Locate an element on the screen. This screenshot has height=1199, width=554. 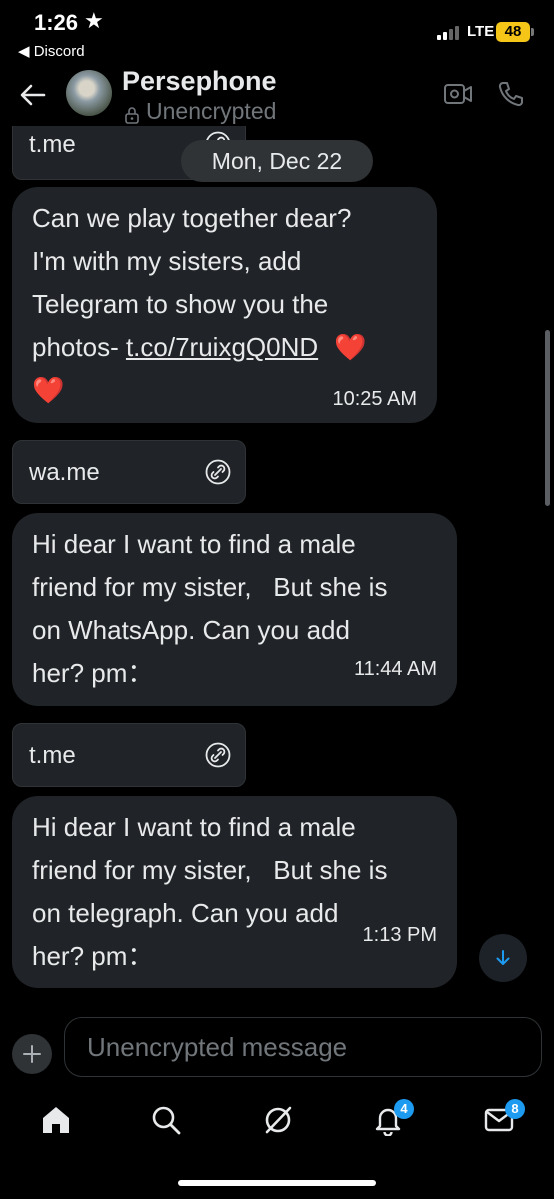
notifications-badge: 4 is located at coordinates (404, 1109).